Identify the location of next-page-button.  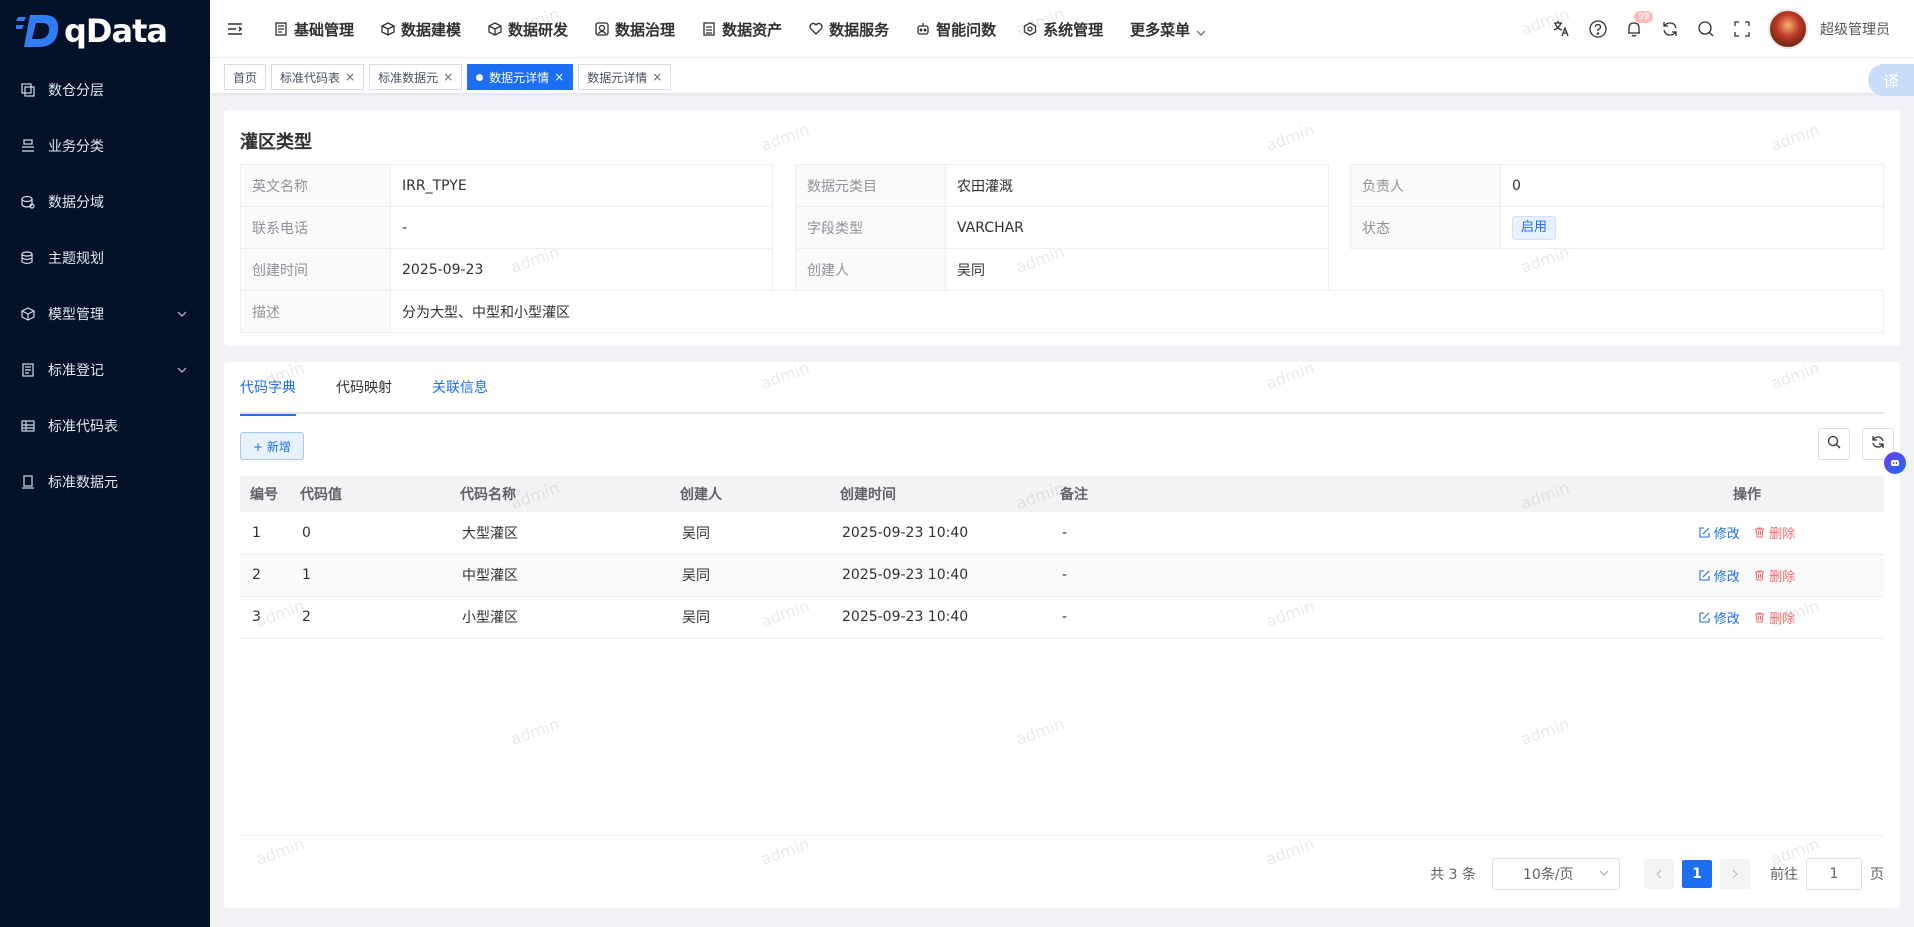
(1735, 874).